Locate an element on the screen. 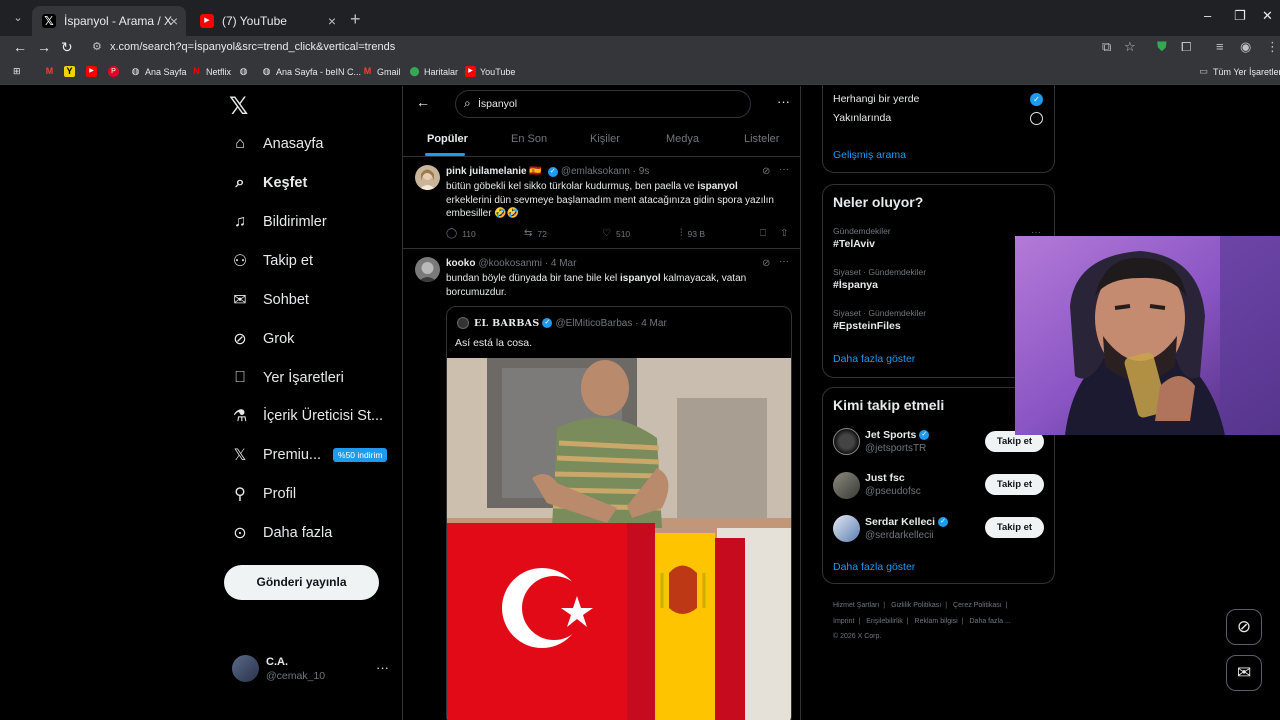 The width and height of the screenshot is (1280, 720). bookmark-netflix: N Netflix is located at coordinates (211, 71).